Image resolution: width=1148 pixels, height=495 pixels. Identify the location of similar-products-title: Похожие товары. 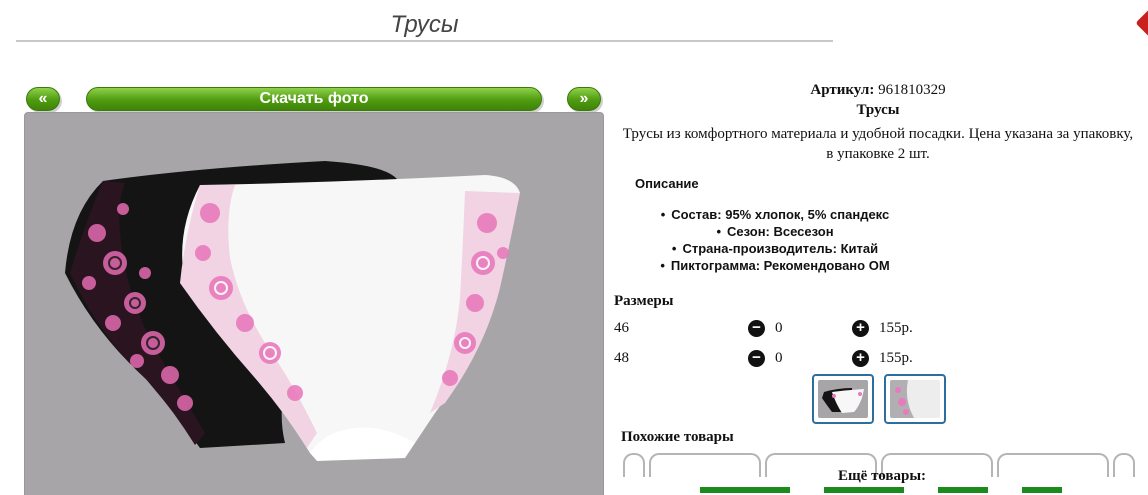
(677, 437).